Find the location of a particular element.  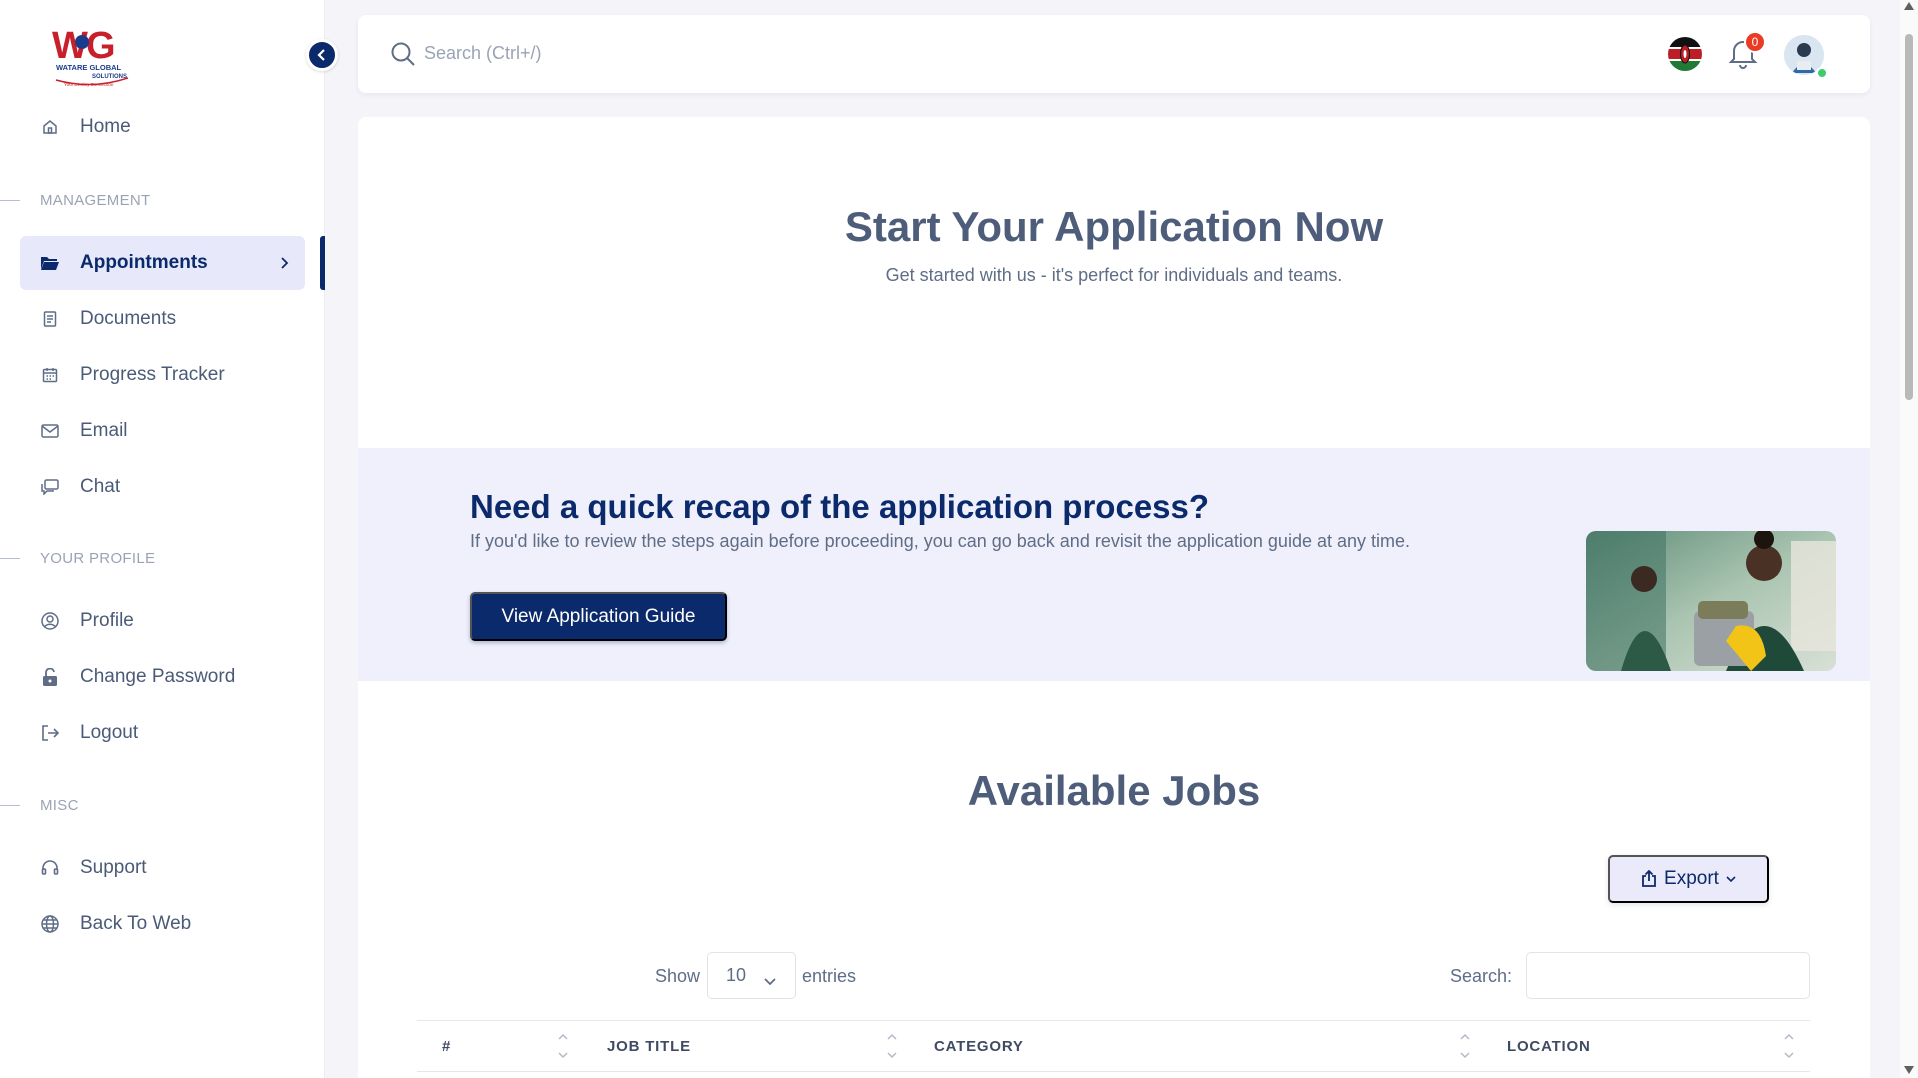

search-input: Search (Ctrl+/) is located at coordinates (483, 53).